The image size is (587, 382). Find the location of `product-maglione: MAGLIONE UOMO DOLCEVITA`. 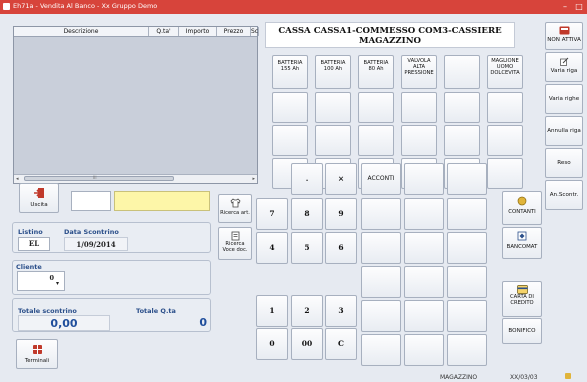

product-maglione: MAGLIONE UOMO DOLCEVITA is located at coordinates (505, 72).